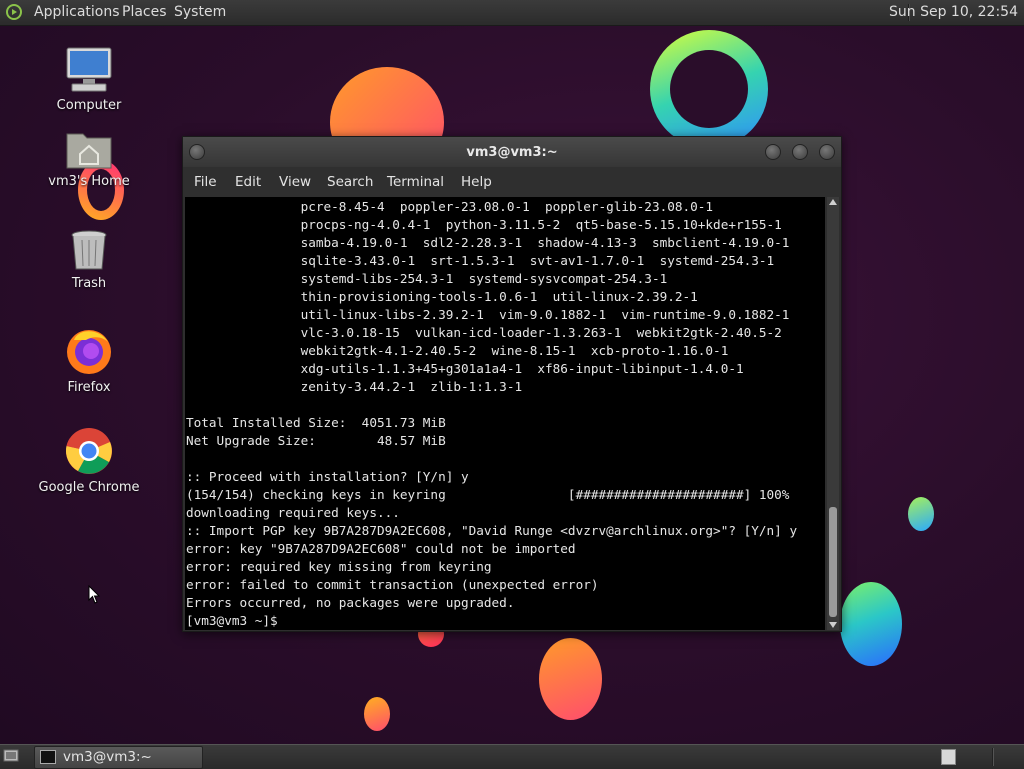  What do you see at coordinates (833, 562) in the screenshot?
I see `scrollbar-thumb` at bounding box center [833, 562].